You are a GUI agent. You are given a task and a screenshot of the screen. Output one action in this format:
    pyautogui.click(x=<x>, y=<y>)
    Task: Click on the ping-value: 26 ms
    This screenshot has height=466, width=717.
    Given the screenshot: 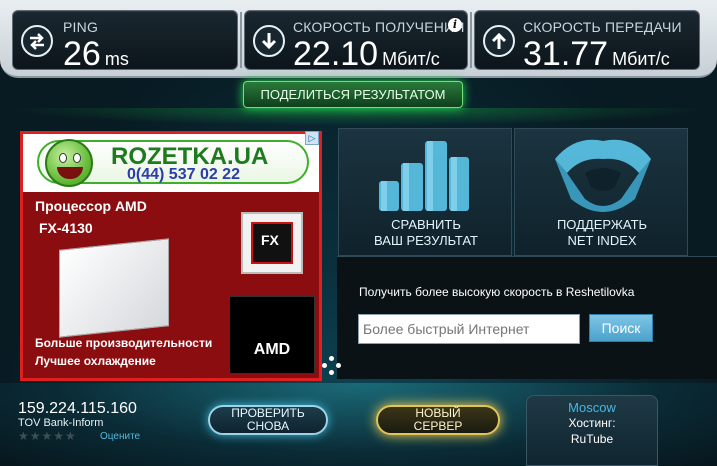 What is the action you would take?
    pyautogui.click(x=96, y=54)
    